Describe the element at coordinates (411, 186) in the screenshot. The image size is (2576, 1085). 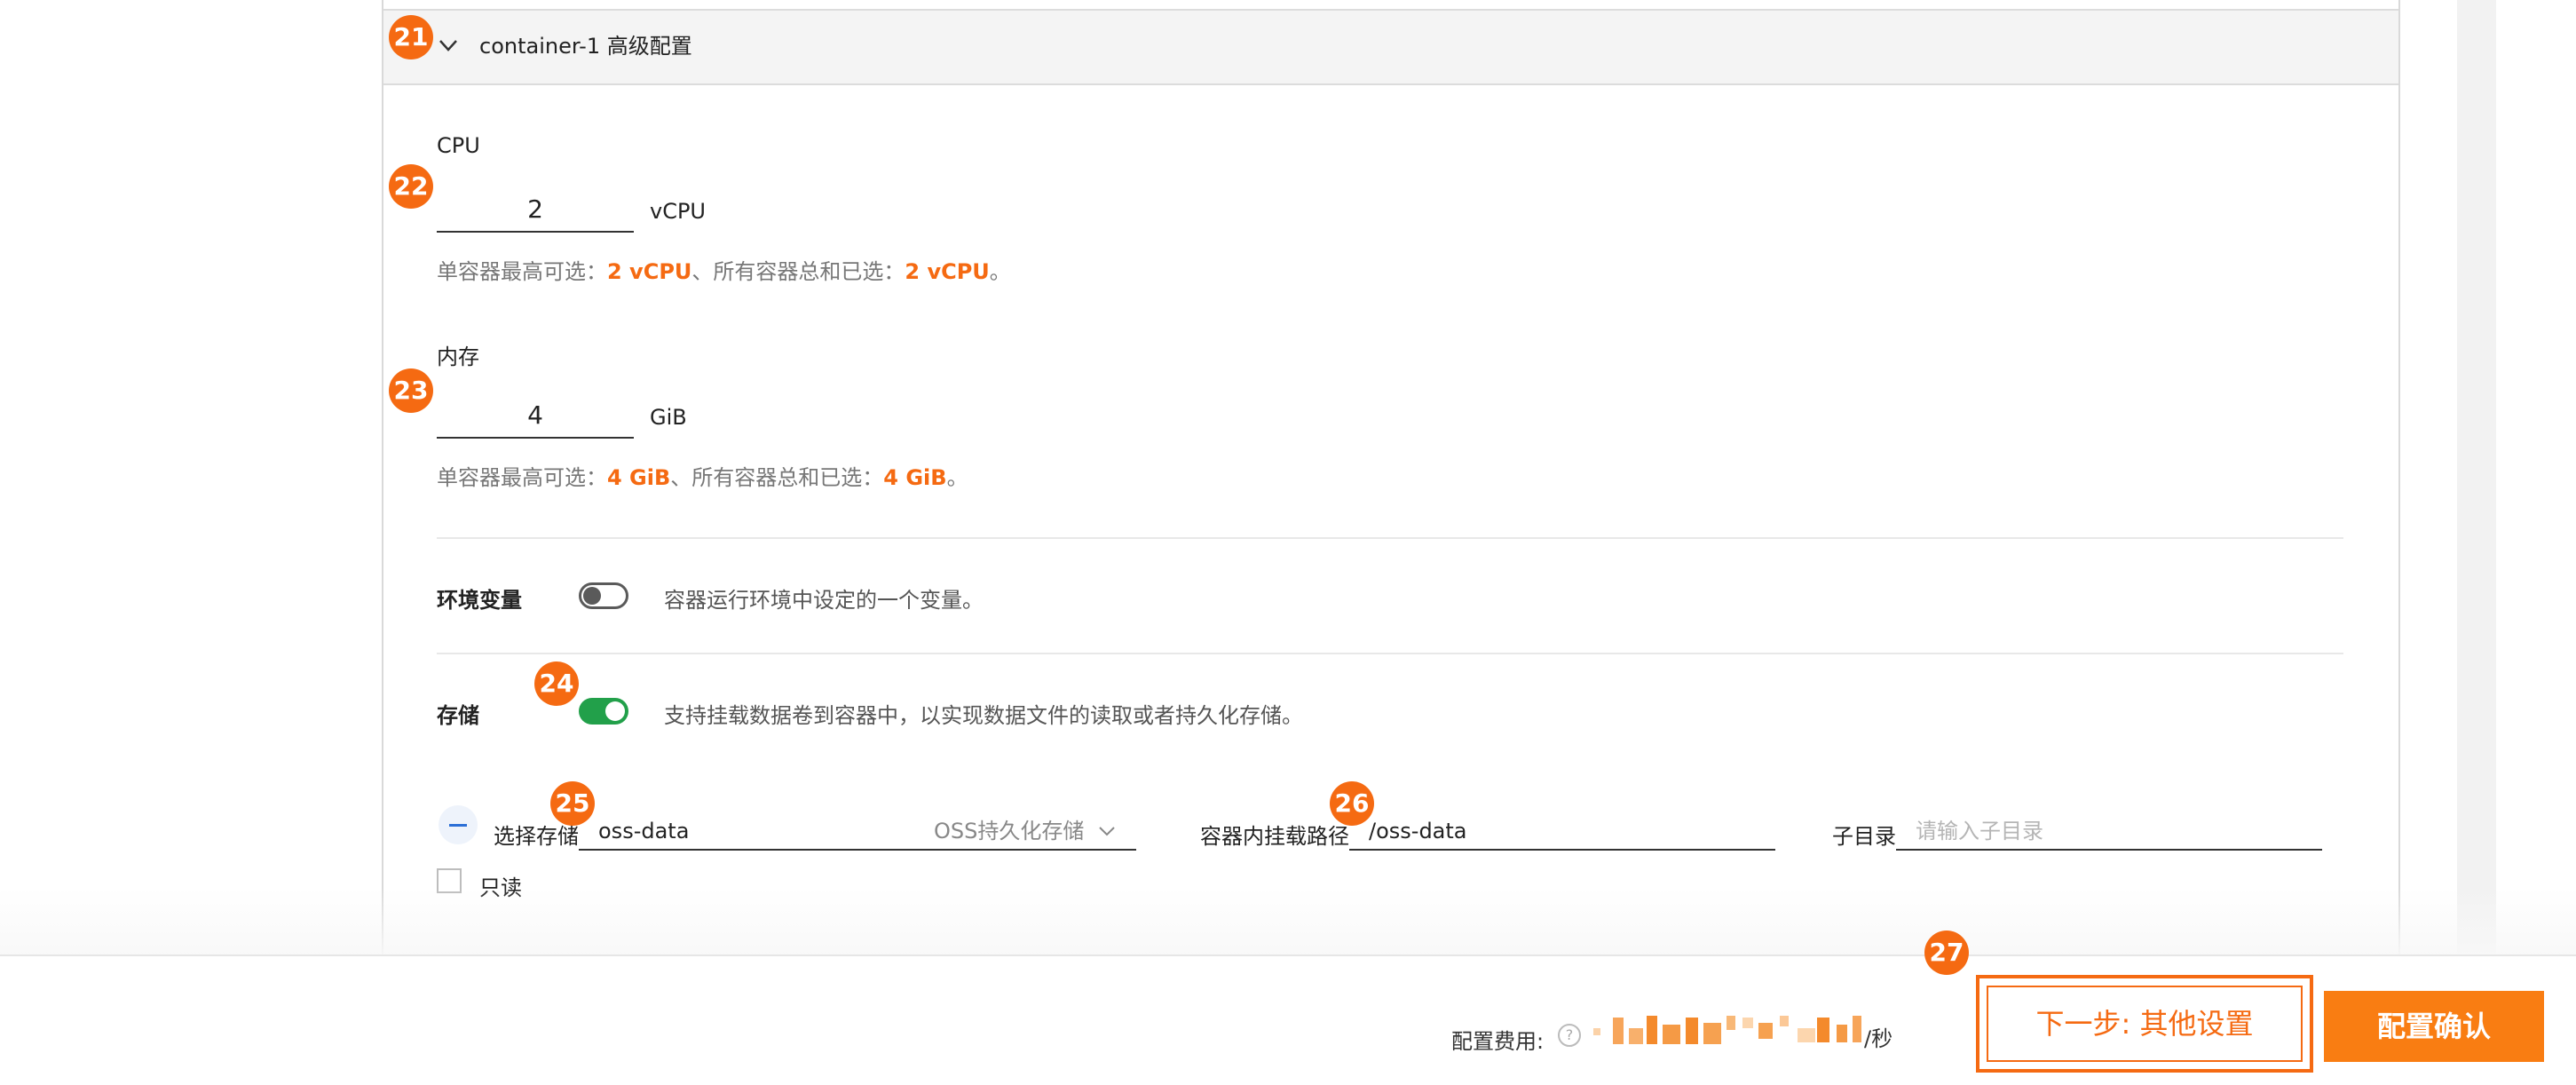
I see `step-badge-22: 22` at that location.